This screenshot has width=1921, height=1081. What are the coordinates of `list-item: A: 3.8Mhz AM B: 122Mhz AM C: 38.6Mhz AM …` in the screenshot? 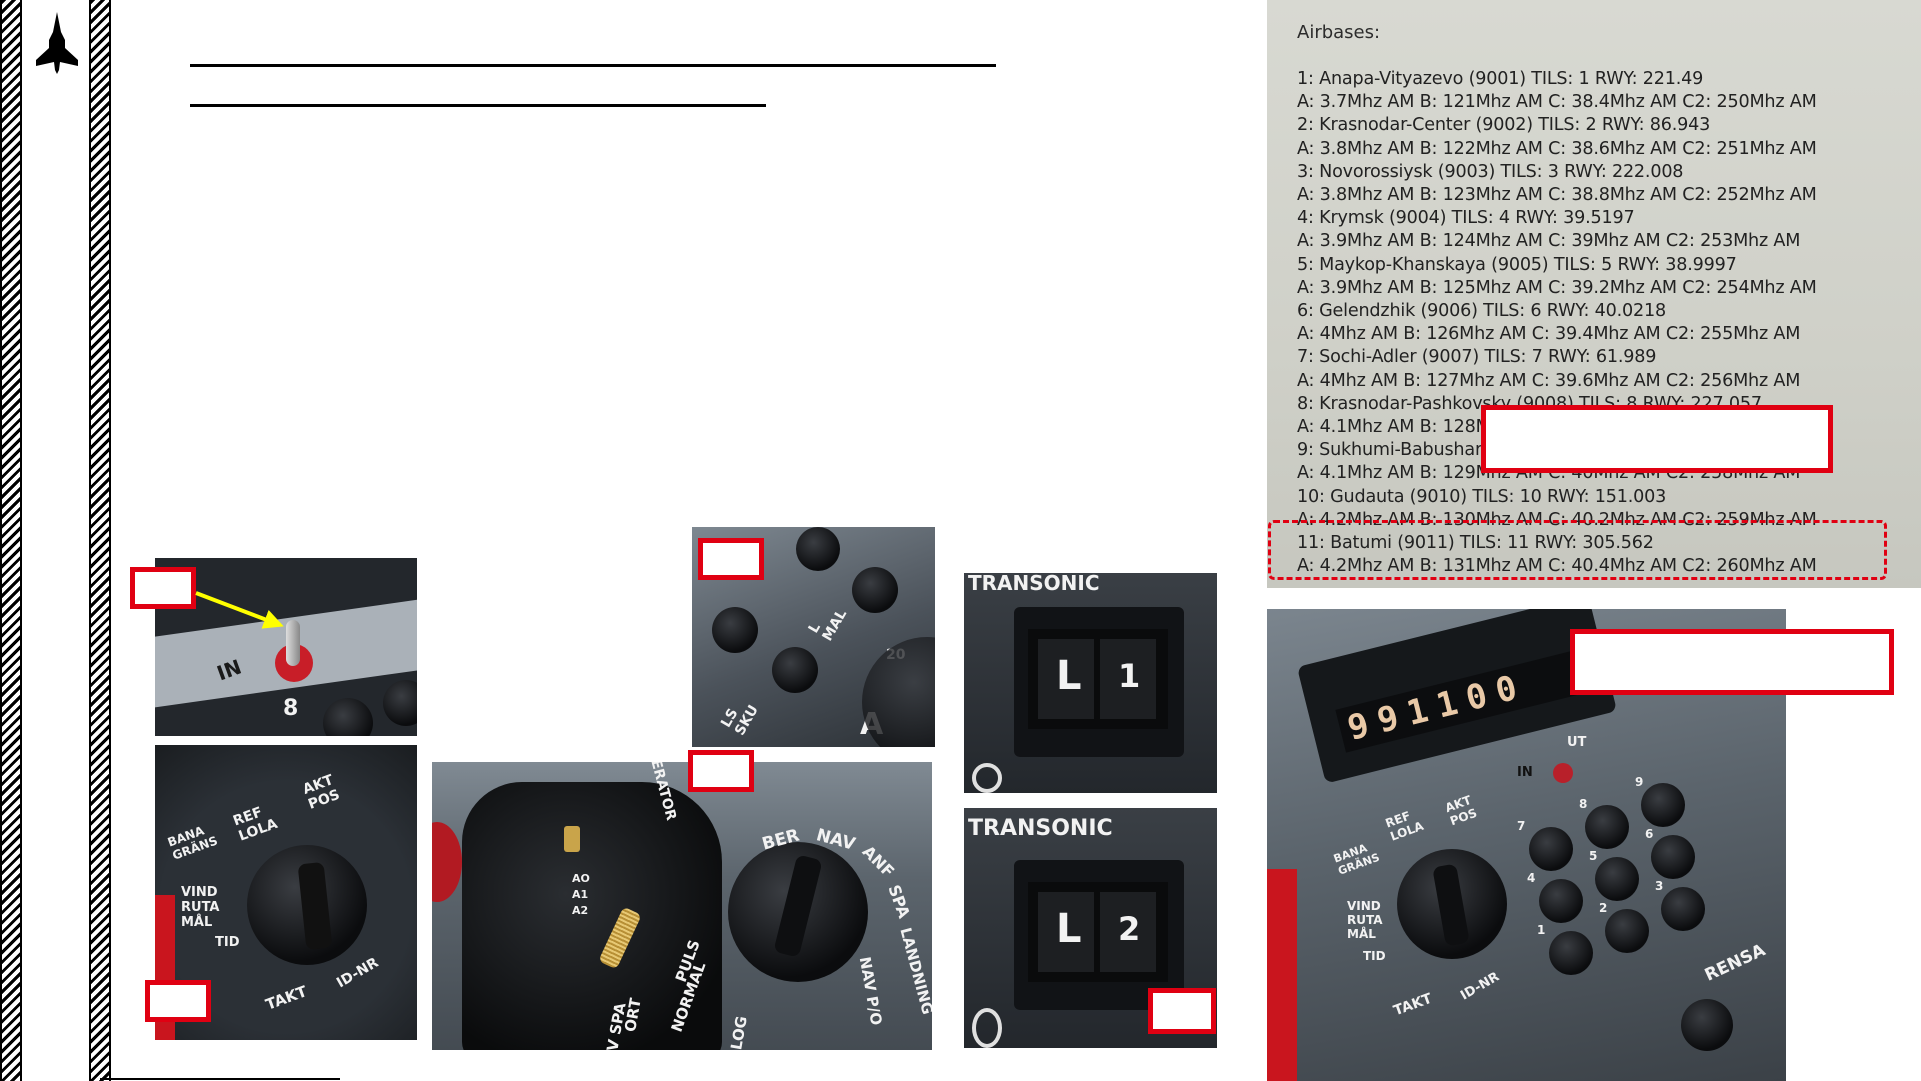 It's located at (1557, 148).